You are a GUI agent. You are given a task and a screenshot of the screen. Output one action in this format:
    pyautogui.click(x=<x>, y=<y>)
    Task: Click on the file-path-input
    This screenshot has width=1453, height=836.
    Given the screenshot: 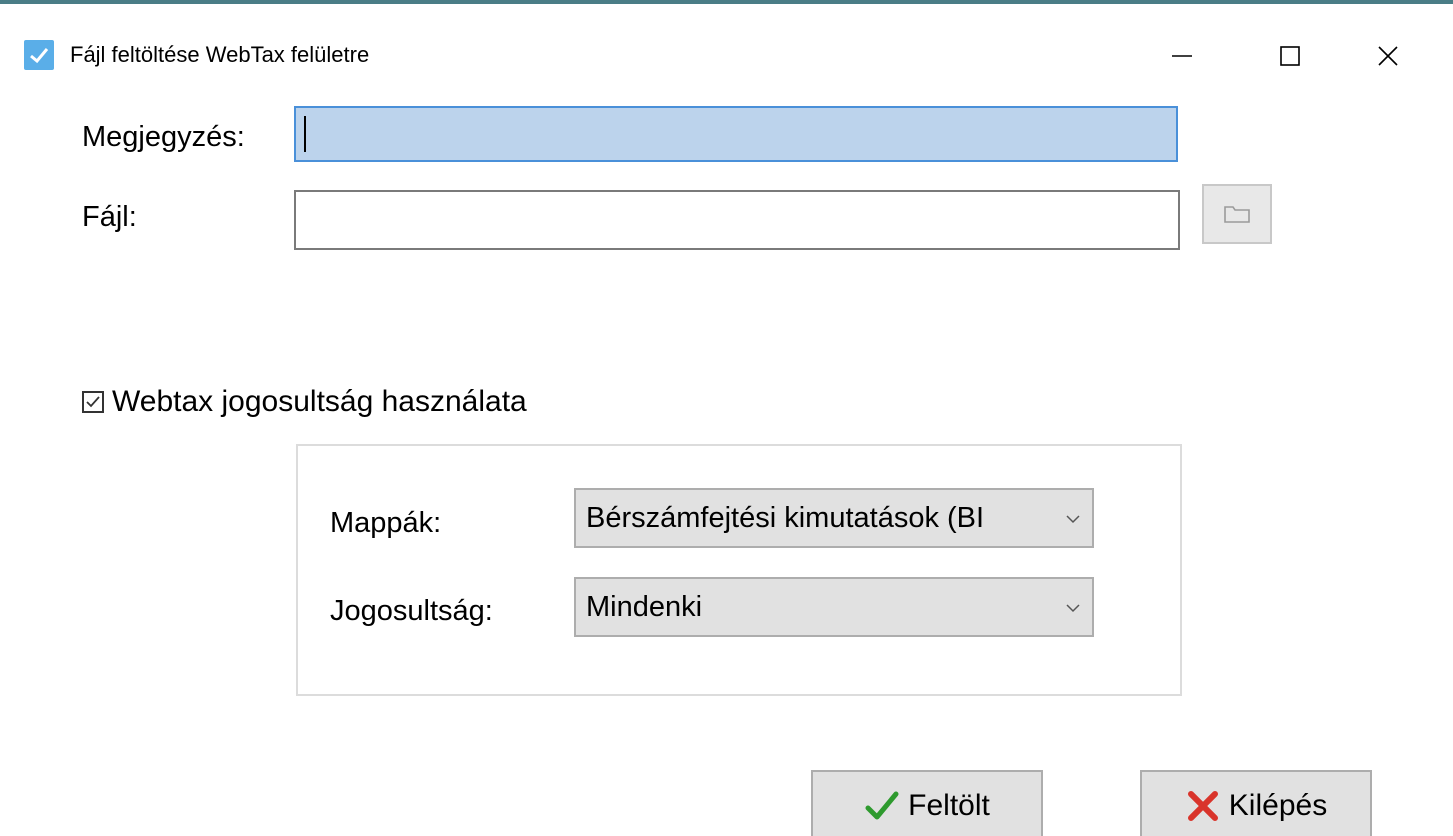 What is the action you would take?
    pyautogui.click(x=737, y=220)
    